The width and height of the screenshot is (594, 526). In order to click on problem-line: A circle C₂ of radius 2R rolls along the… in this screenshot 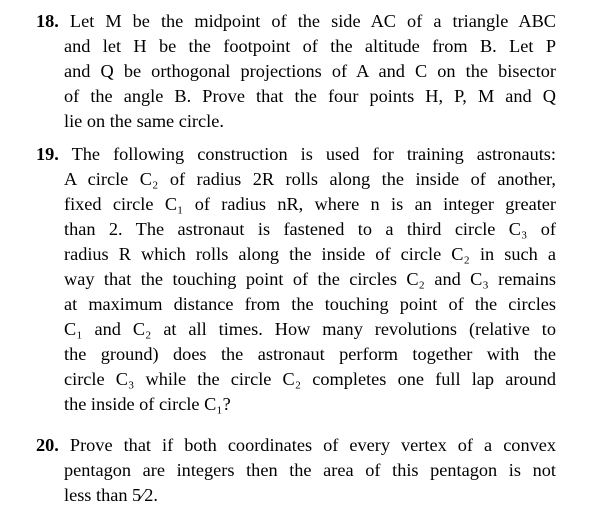, I will do `click(310, 179)`.